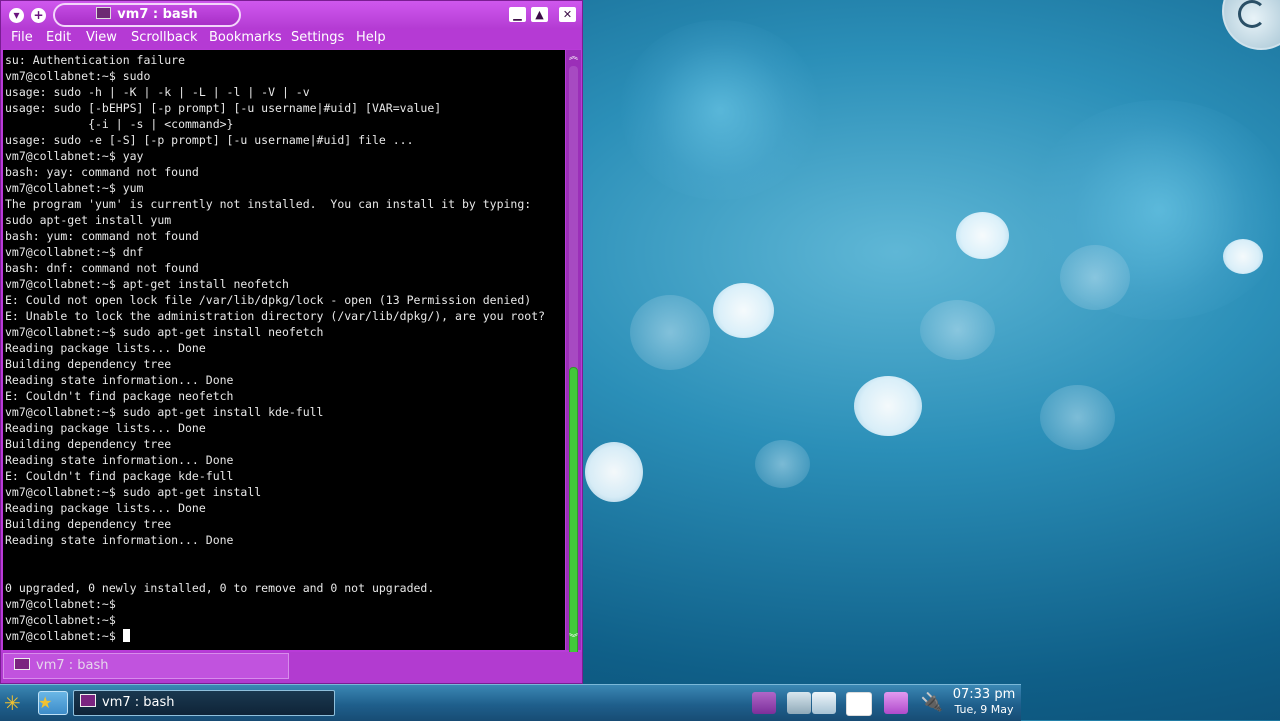  Describe the element at coordinates (164, 37) in the screenshot. I see `menu-scrollback: Scrollback` at that location.